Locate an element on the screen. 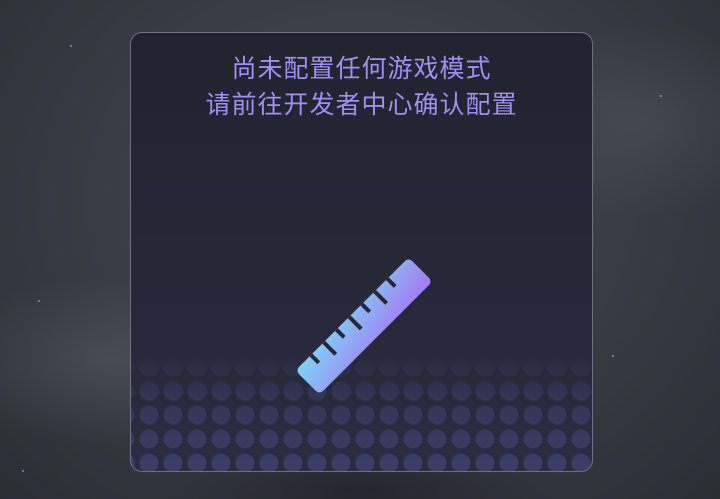  ruler-pencil-icon is located at coordinates (364, 326).